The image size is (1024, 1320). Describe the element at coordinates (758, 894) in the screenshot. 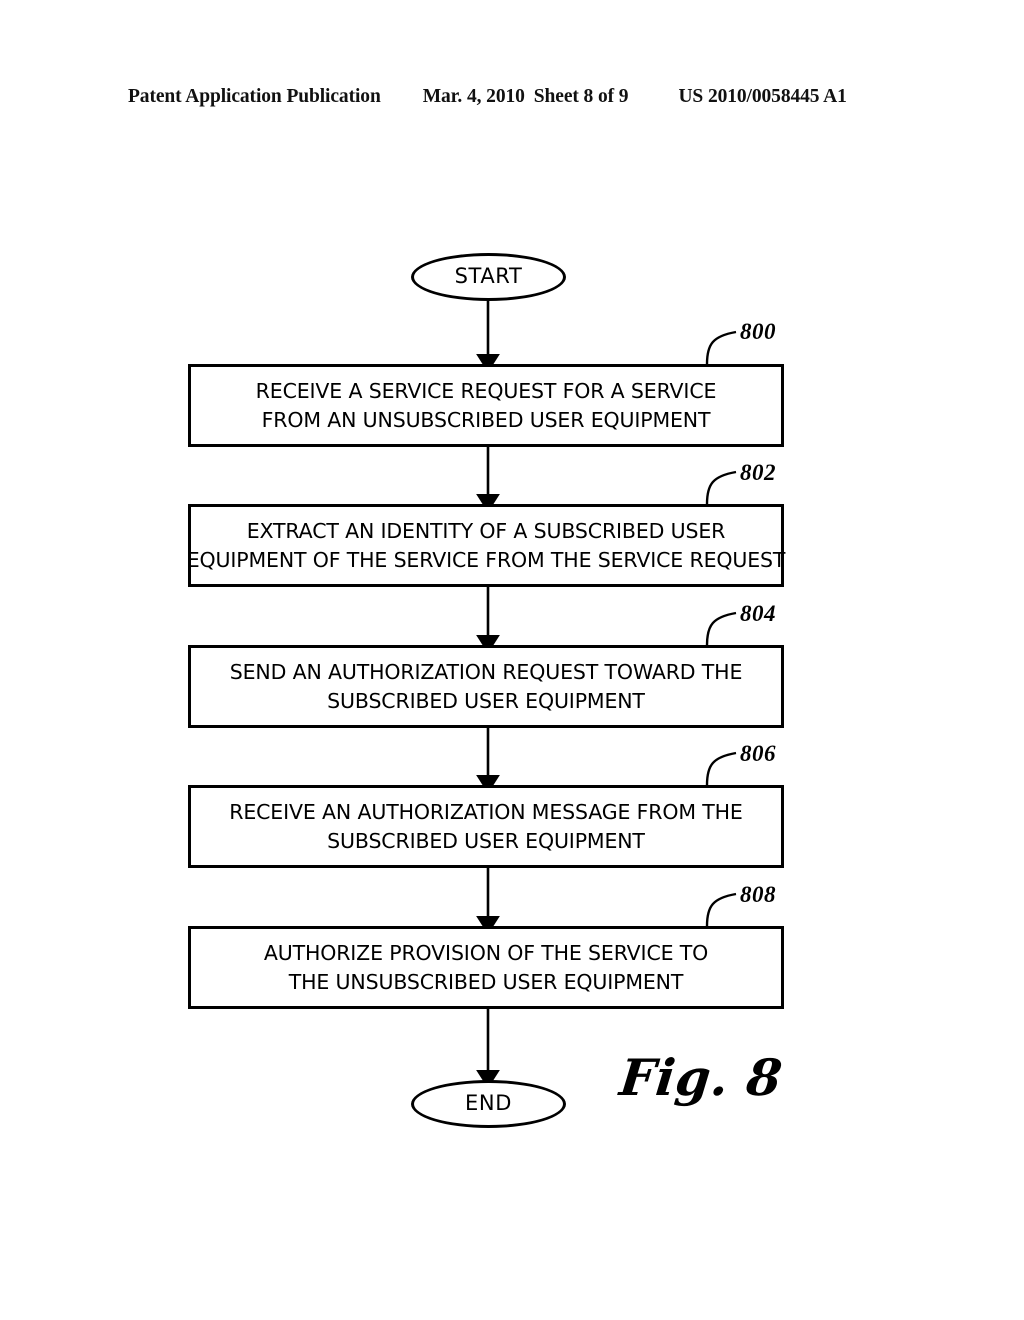

I see `reference-numeral-808: 808` at that location.